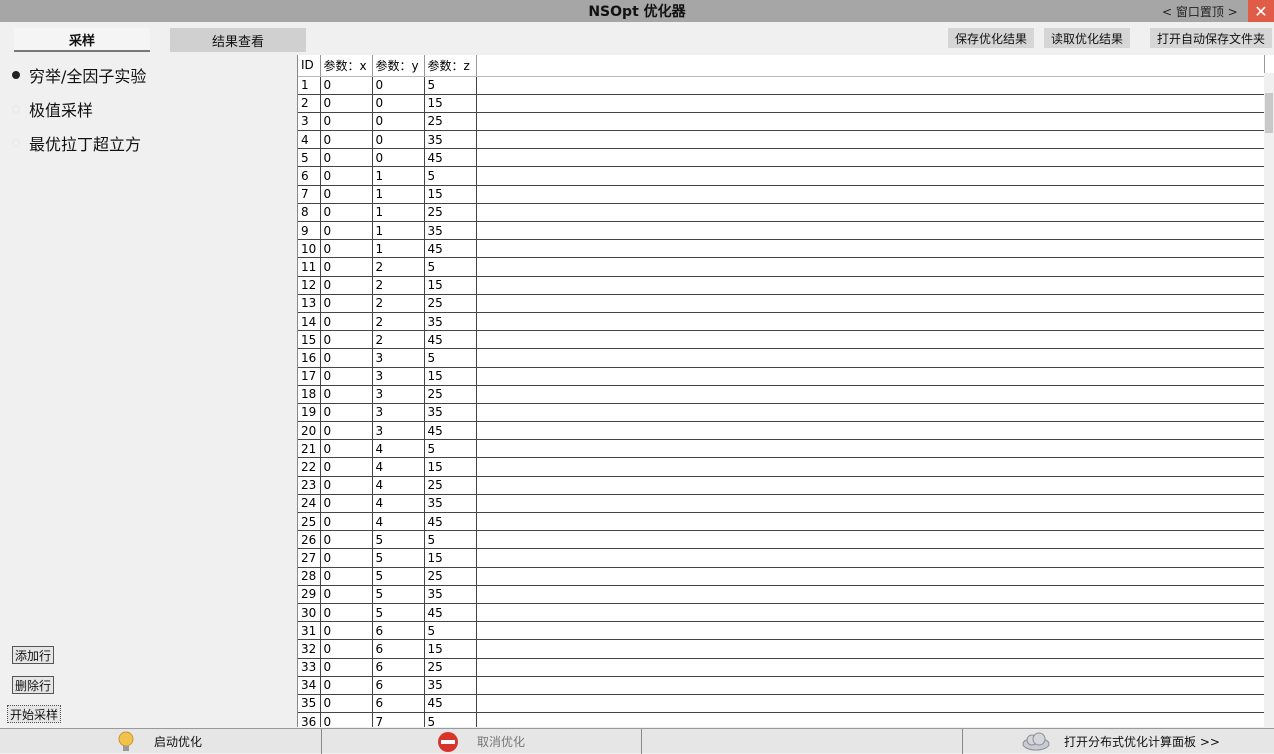 This screenshot has height=754, width=1274. I want to click on radio-extreme-sampling: 极值采样, so click(52, 109).